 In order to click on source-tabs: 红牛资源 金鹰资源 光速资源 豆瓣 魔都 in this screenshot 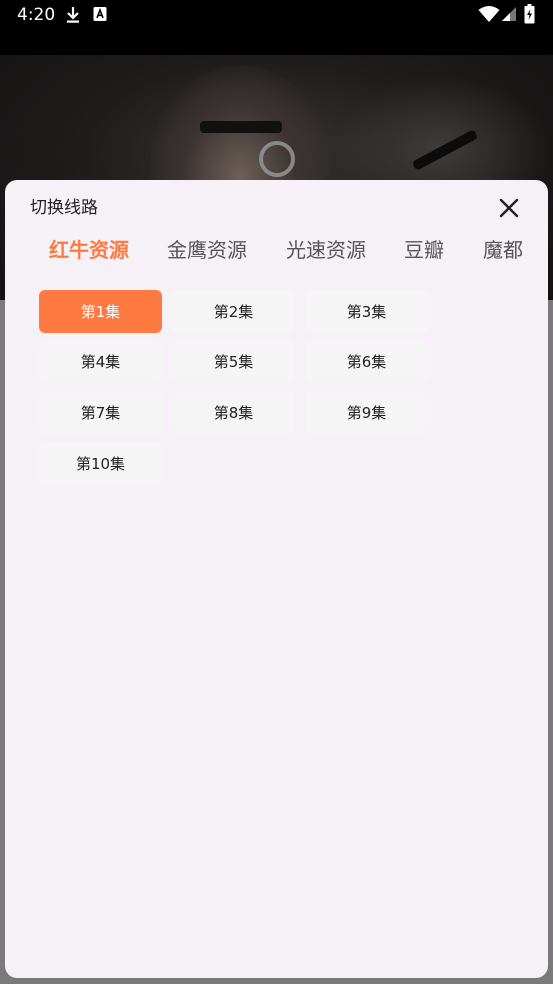, I will do `click(276, 251)`.